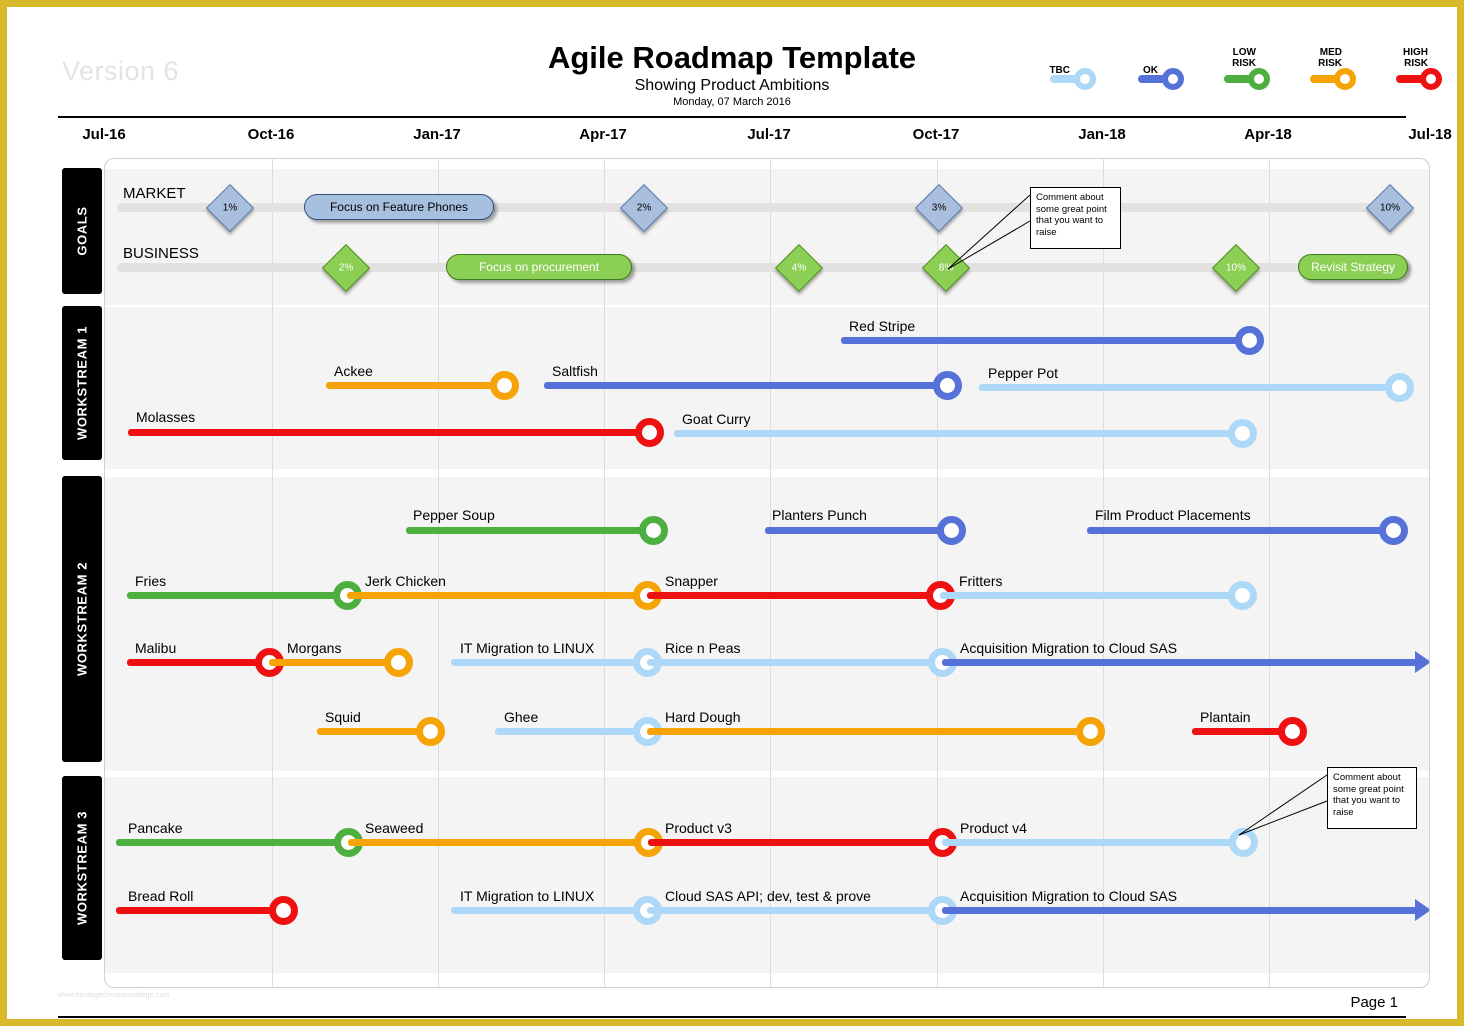  I want to click on header-divider, so click(732, 117).